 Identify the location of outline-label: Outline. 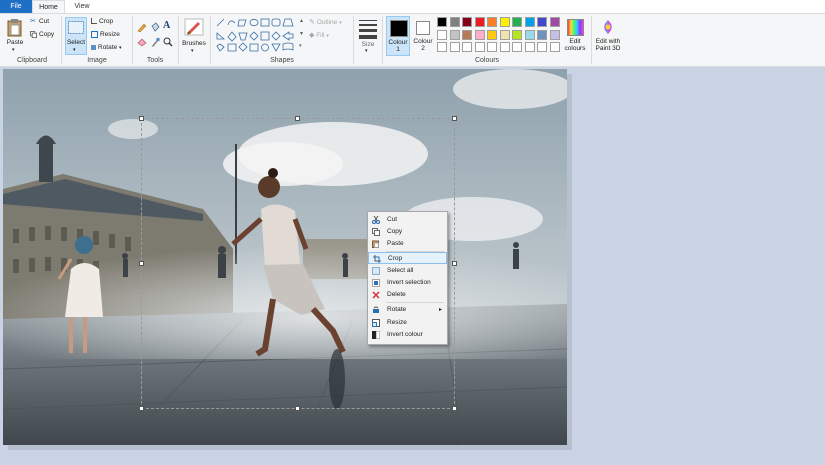
(327, 22).